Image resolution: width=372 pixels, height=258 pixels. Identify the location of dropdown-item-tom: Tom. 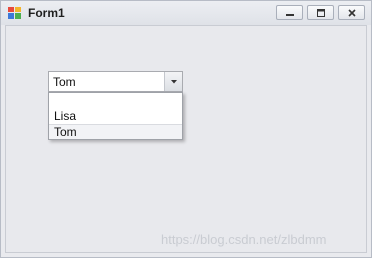
(115, 131).